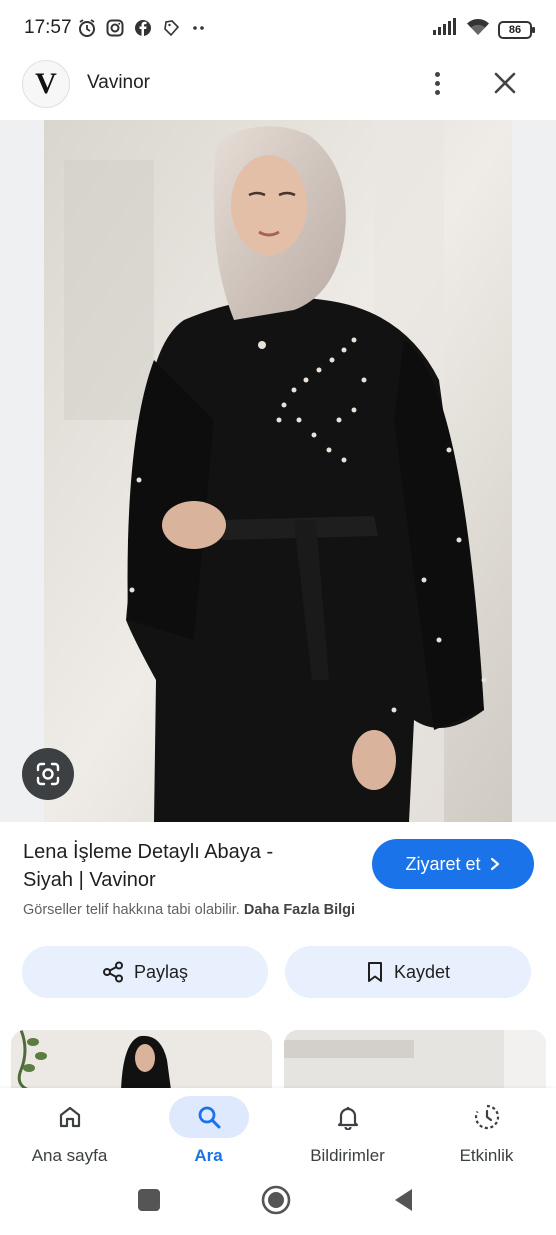  I want to click on visit-button: Ziyaret et, so click(453, 864).